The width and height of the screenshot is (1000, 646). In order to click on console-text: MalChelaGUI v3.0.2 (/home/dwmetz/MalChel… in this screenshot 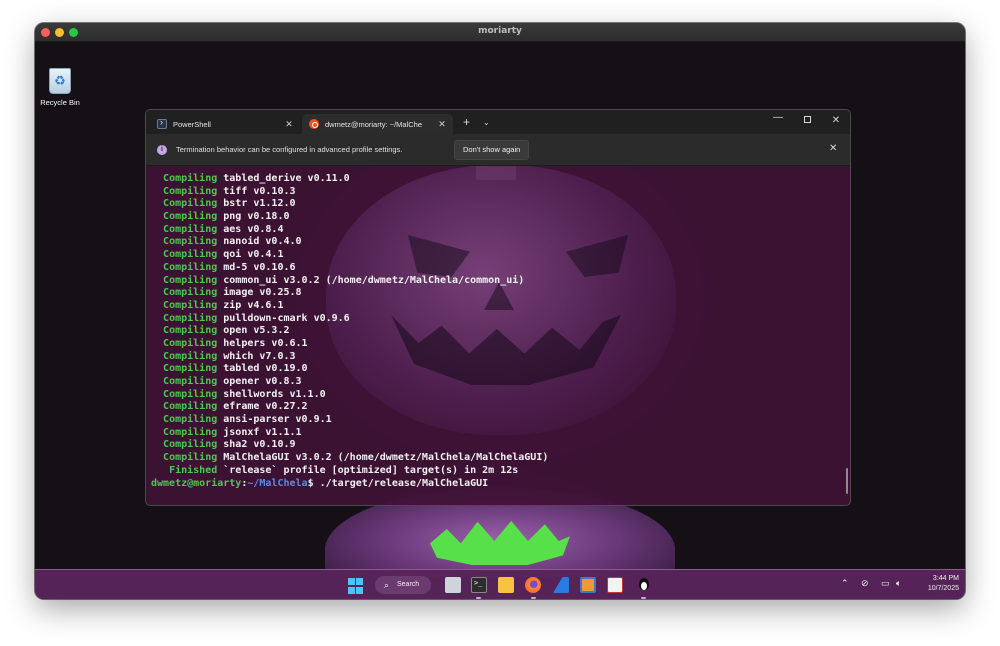, I will do `click(383, 458)`.